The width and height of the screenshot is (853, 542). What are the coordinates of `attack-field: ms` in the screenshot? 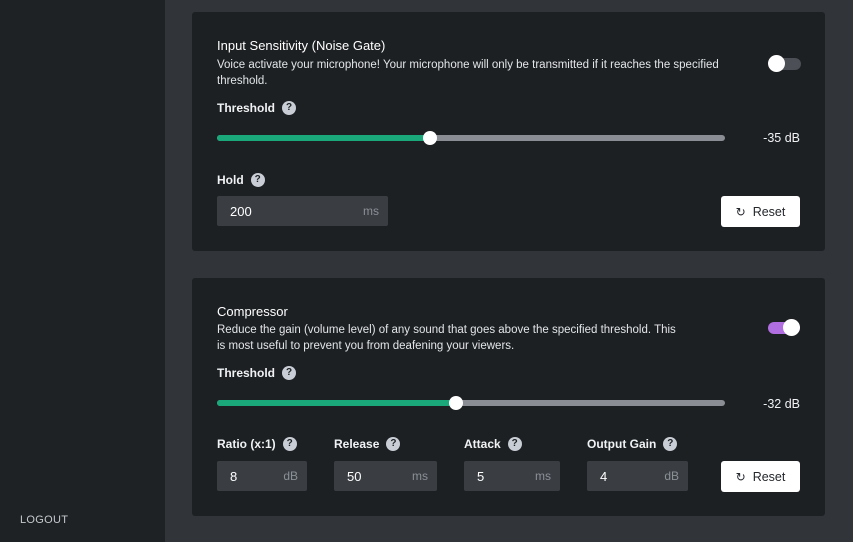 It's located at (512, 476).